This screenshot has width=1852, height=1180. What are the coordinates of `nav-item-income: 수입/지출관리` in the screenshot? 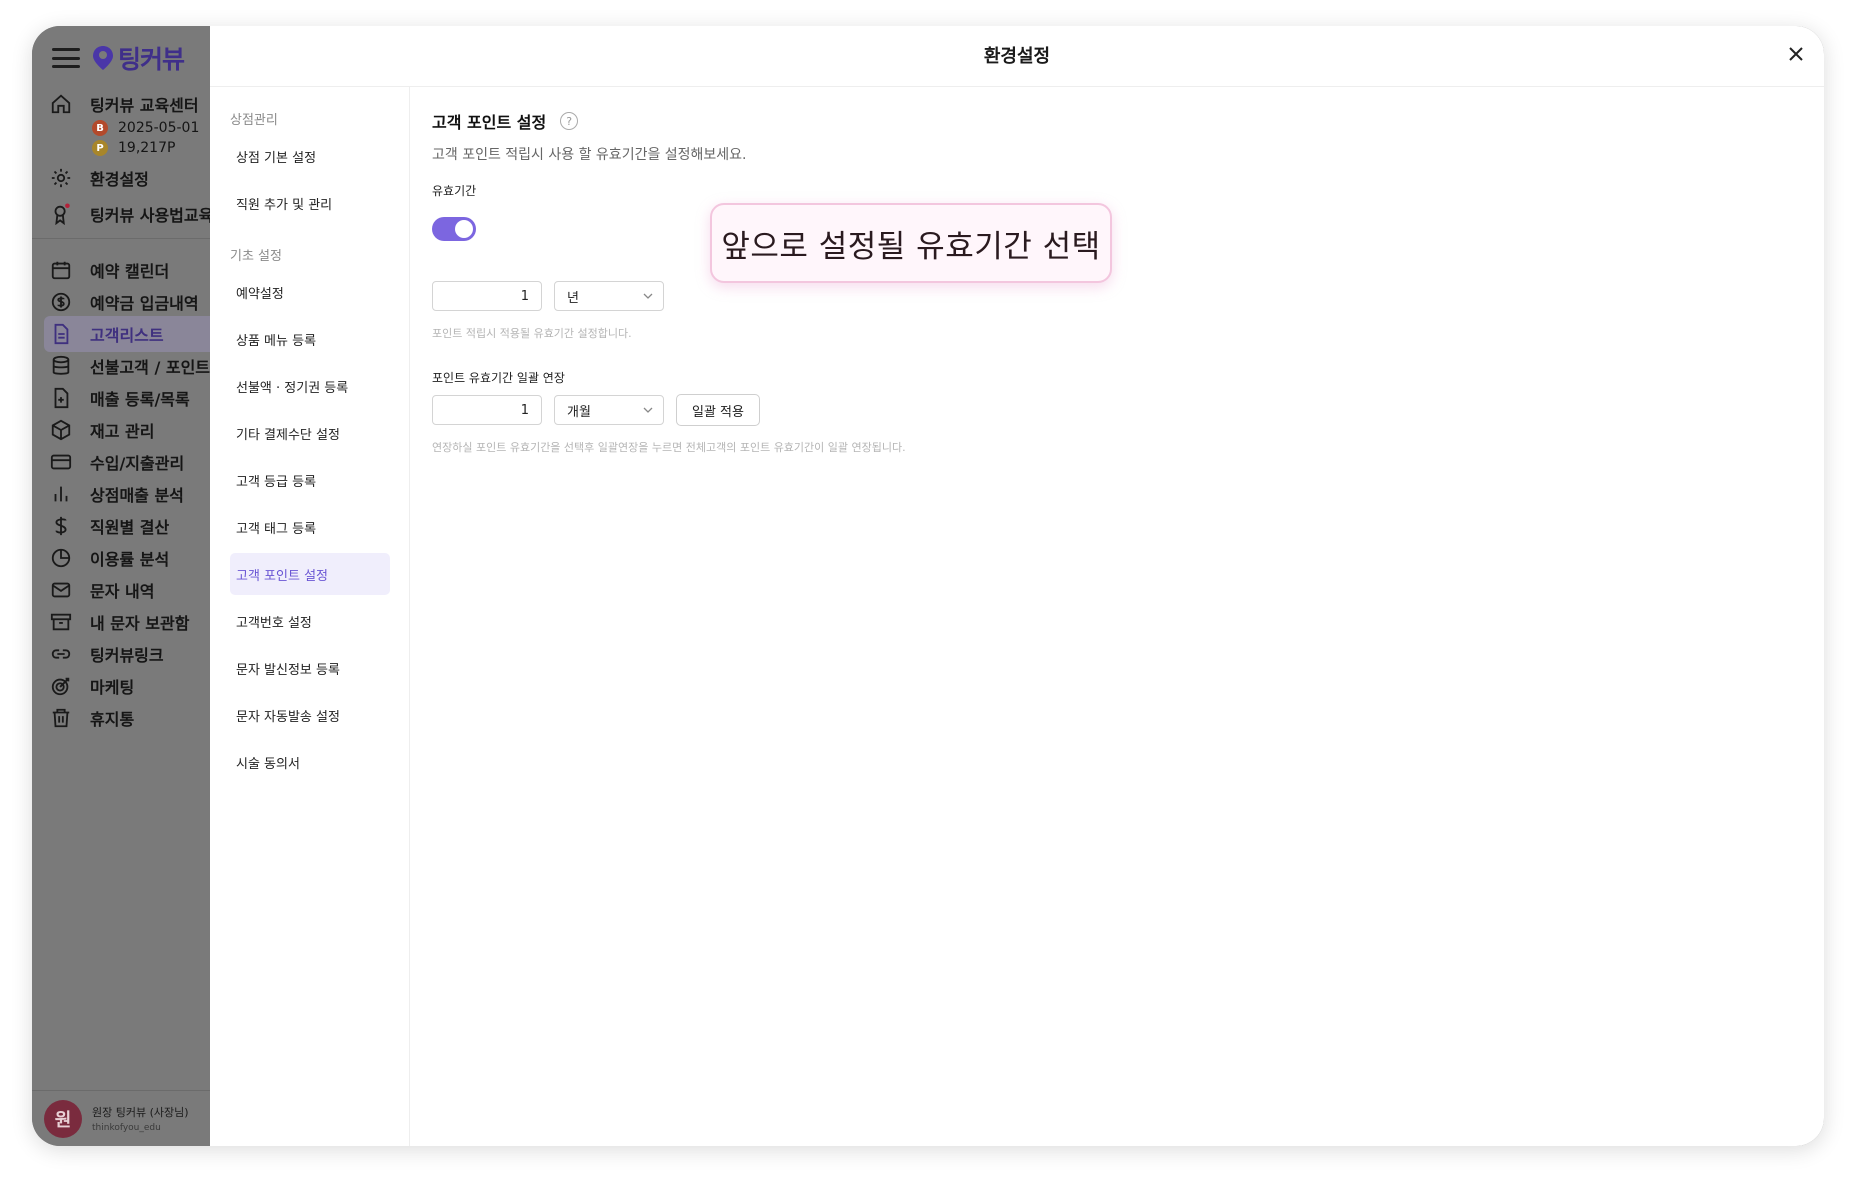 It's located at (117, 462).